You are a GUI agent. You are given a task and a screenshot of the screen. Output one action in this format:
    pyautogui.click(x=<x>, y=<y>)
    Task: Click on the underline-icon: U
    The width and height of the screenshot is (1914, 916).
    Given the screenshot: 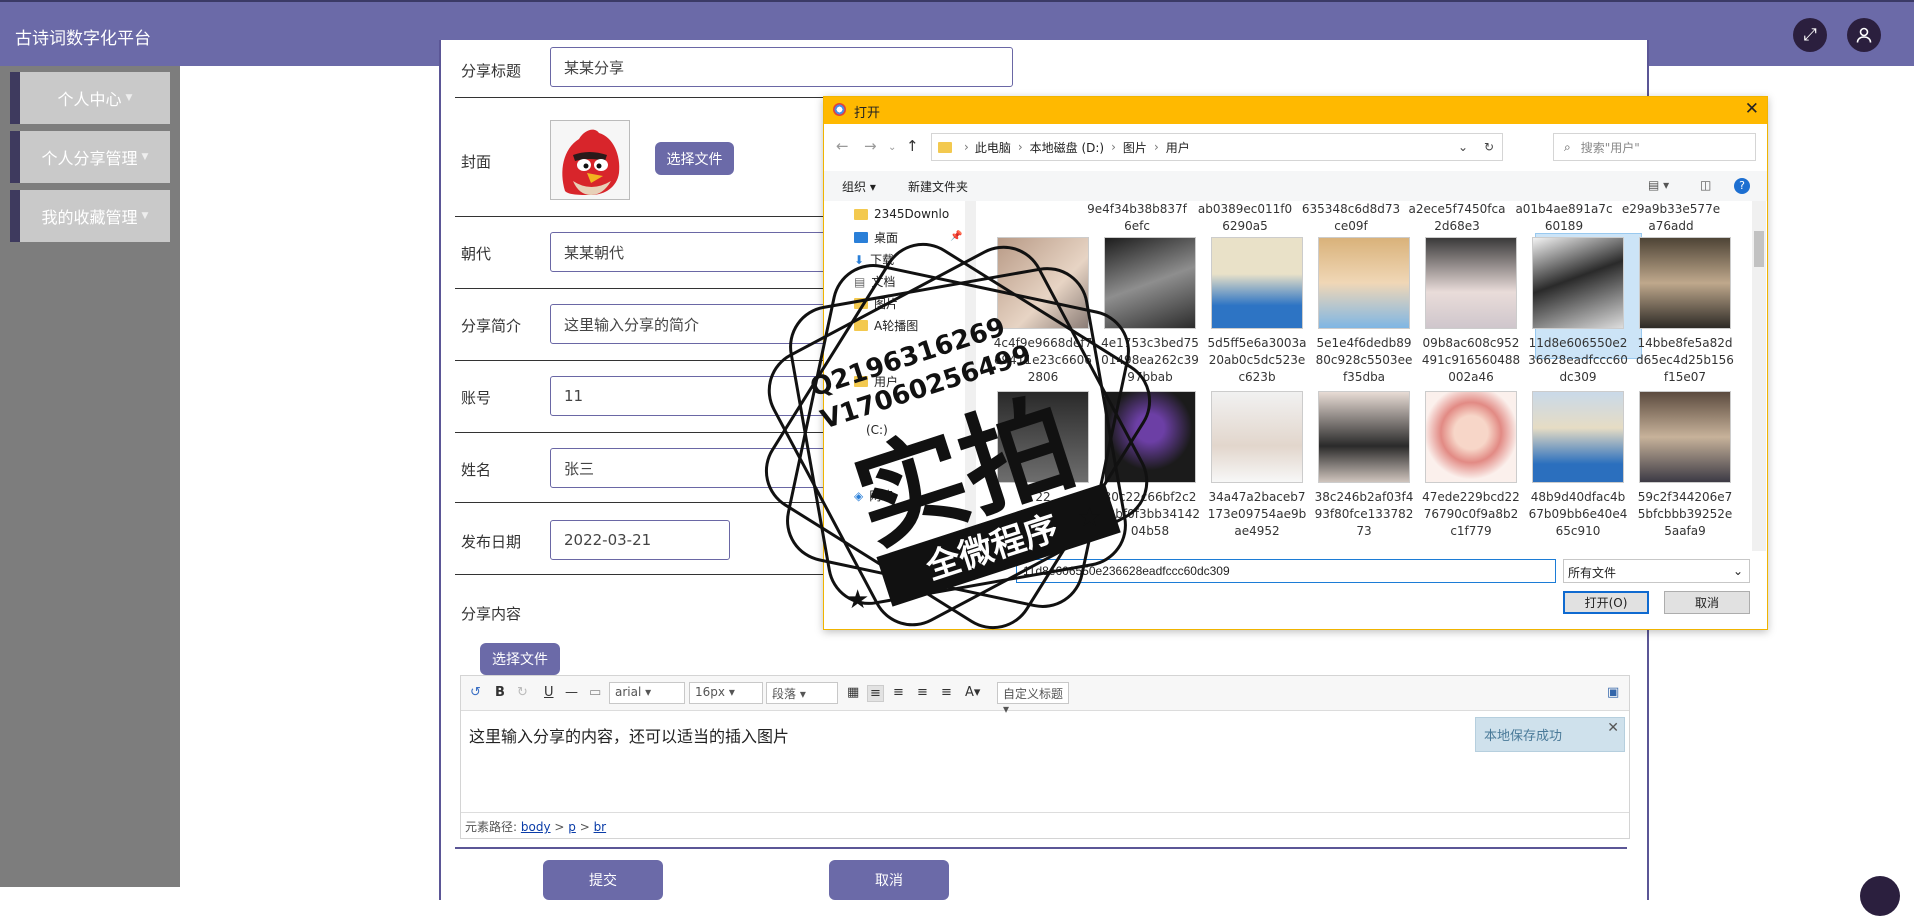 What is the action you would take?
    pyautogui.click(x=549, y=692)
    